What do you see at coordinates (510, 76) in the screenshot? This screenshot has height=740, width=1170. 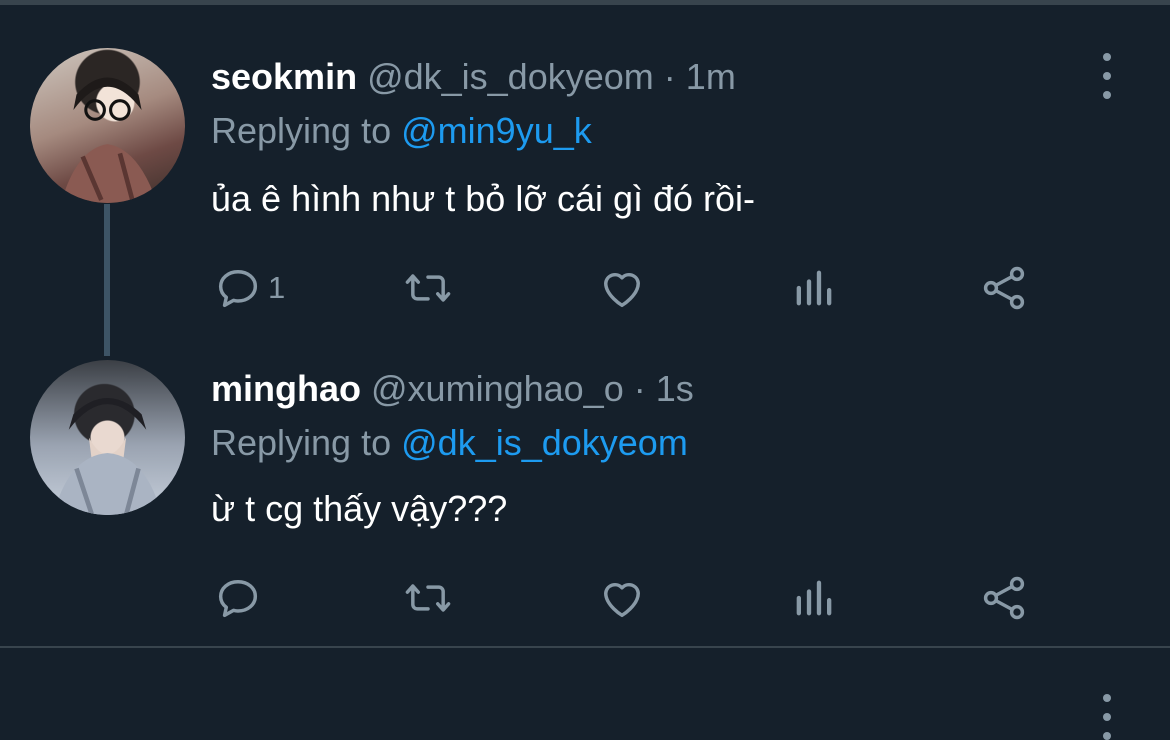 I see `user-handle: @dk_is_dokyeom` at bounding box center [510, 76].